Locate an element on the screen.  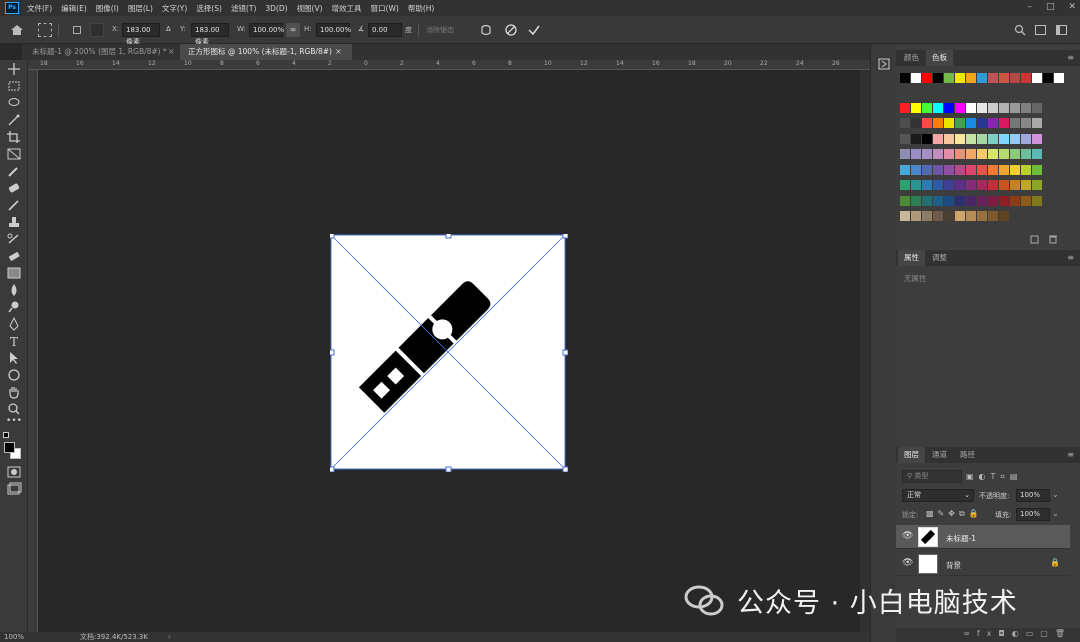
fill-field: 100% is located at coordinates (1033, 514).